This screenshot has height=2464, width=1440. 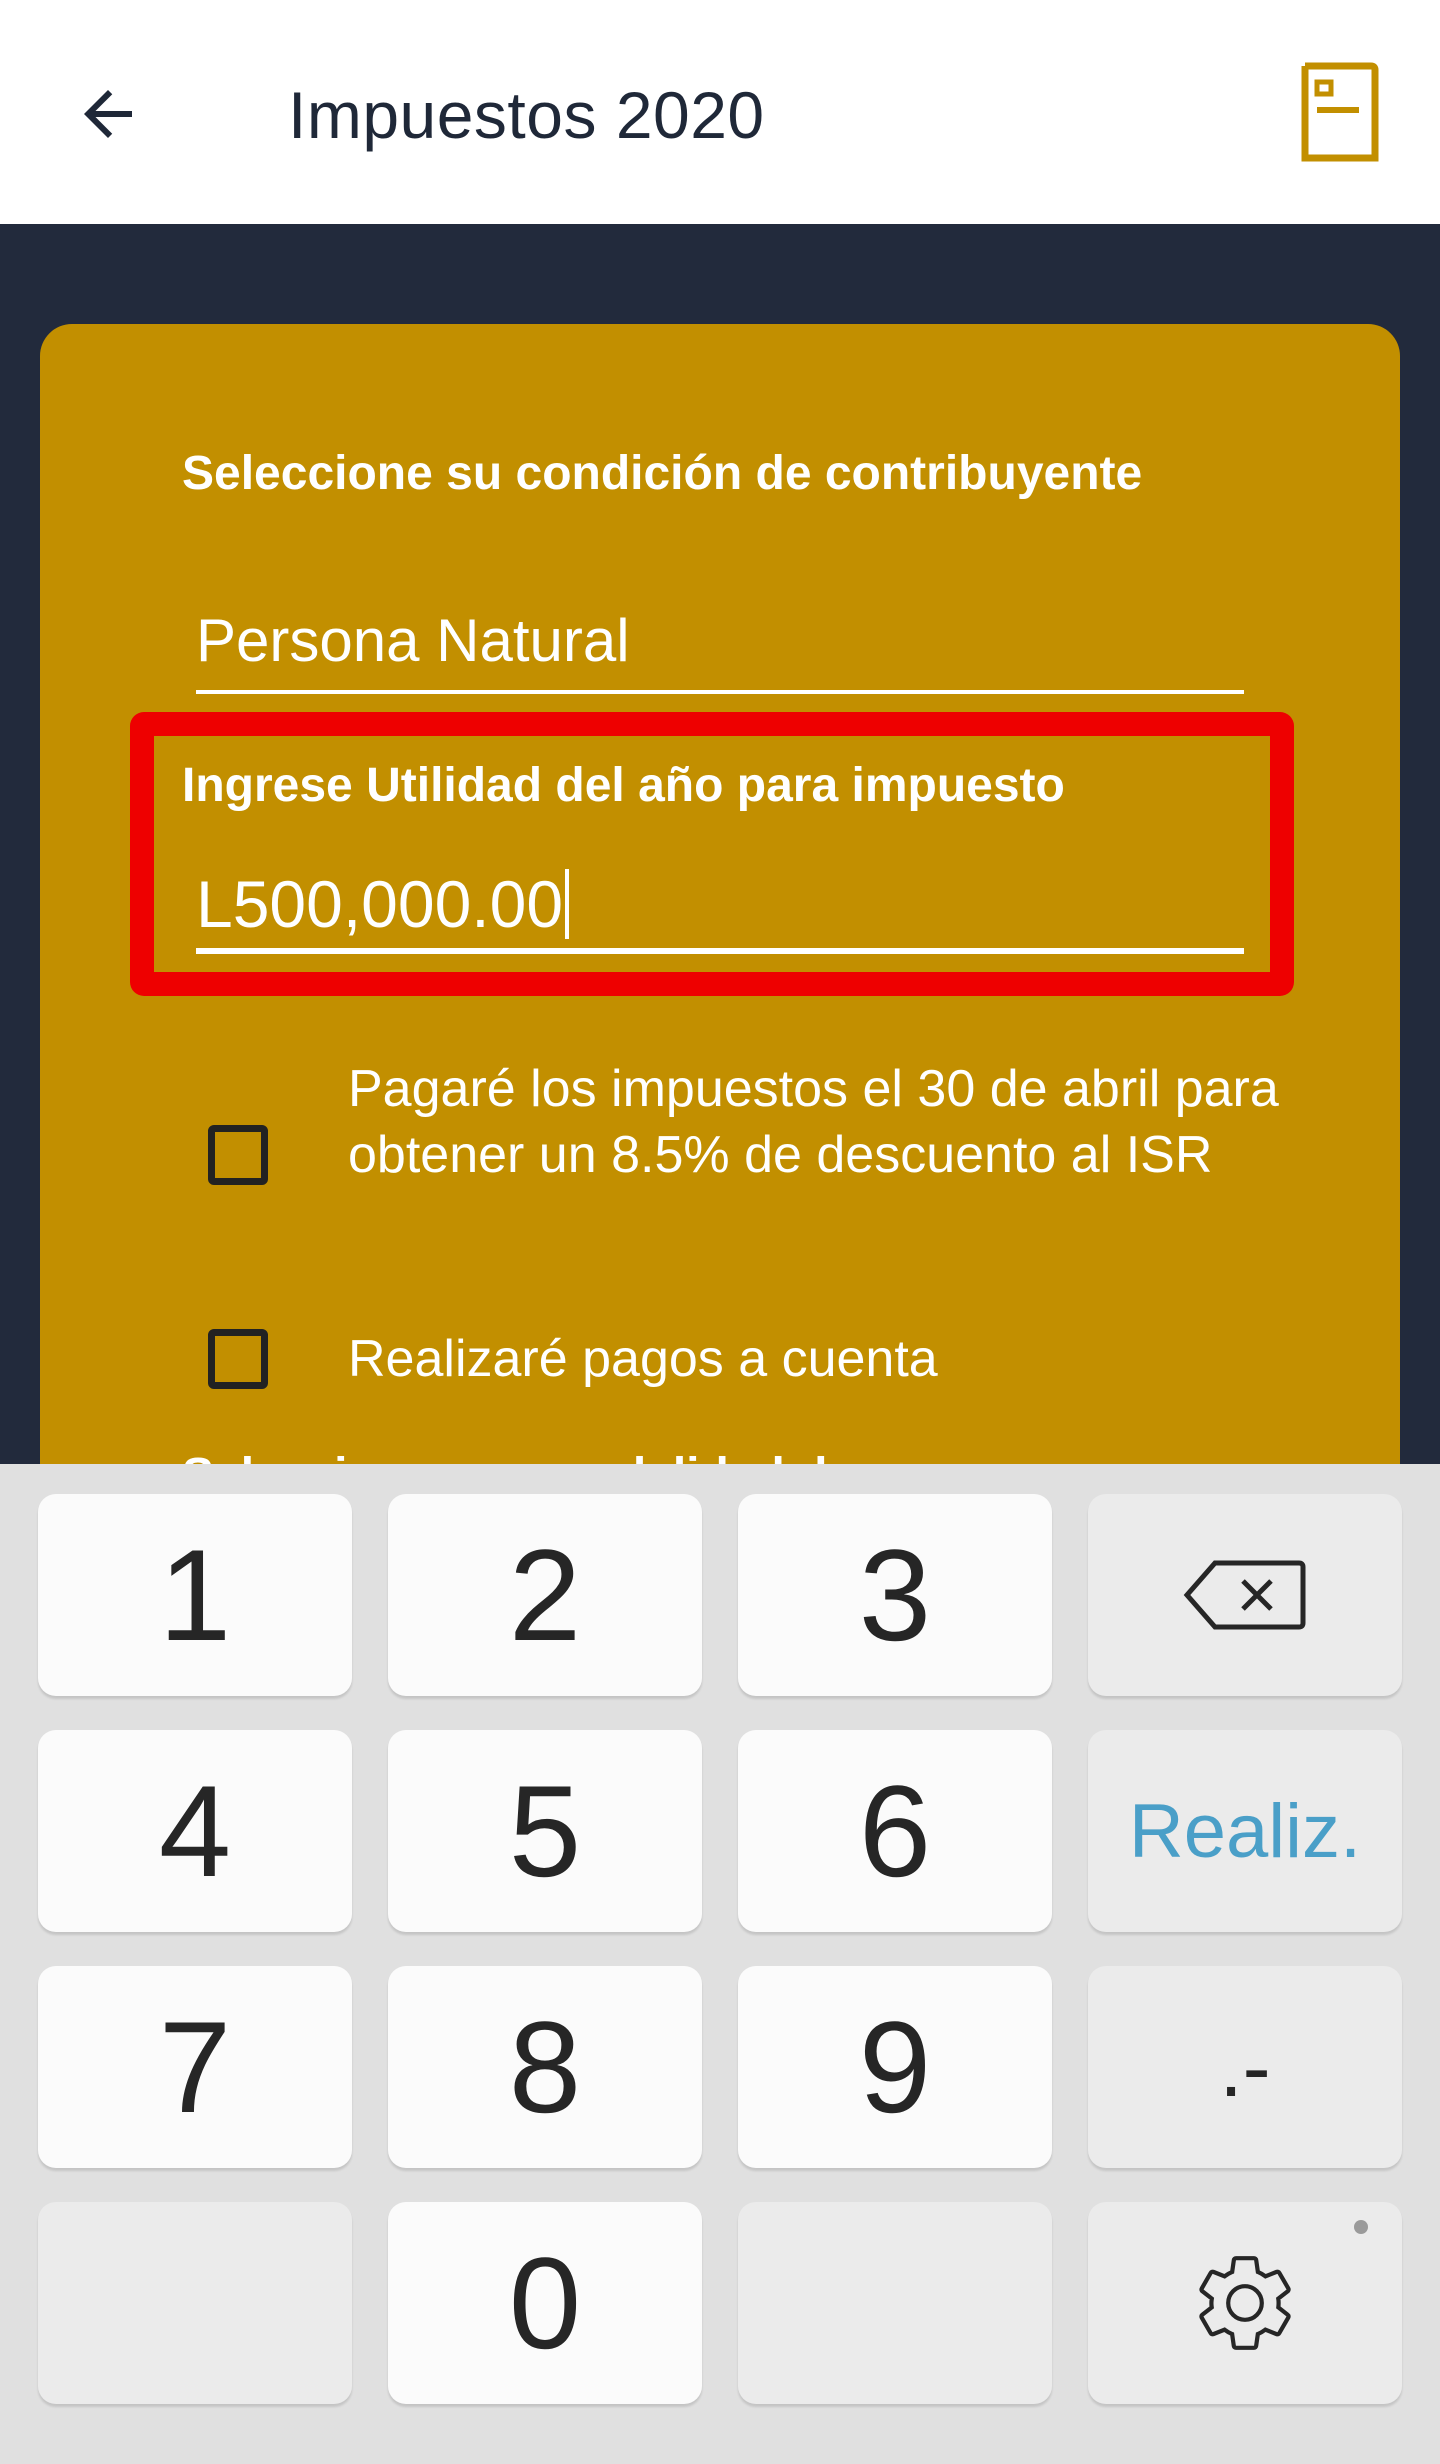 I want to click on key-9: 9, so click(x=895, y=2067).